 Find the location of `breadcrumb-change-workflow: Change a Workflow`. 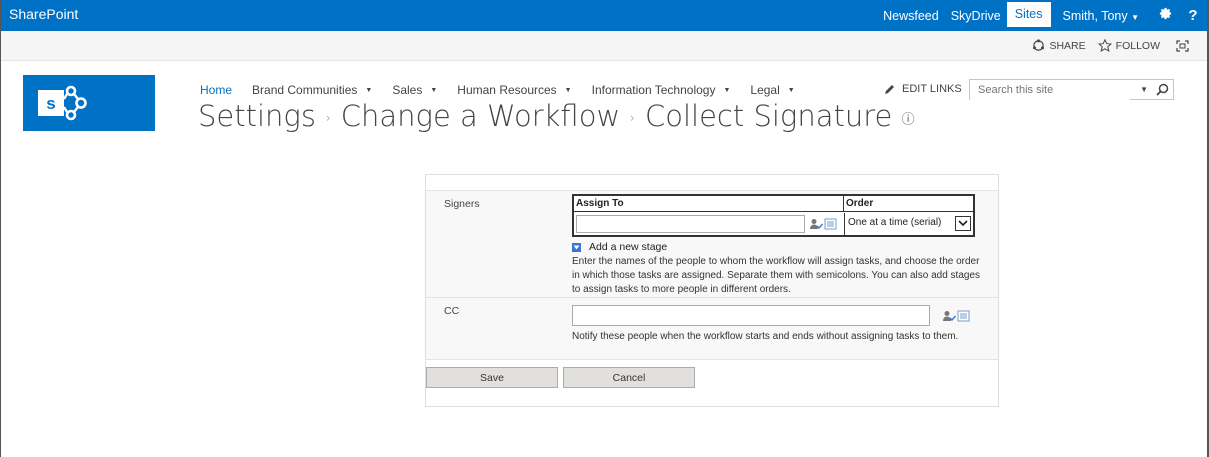

breadcrumb-change-workflow: Change a Workflow is located at coordinates (480, 116).